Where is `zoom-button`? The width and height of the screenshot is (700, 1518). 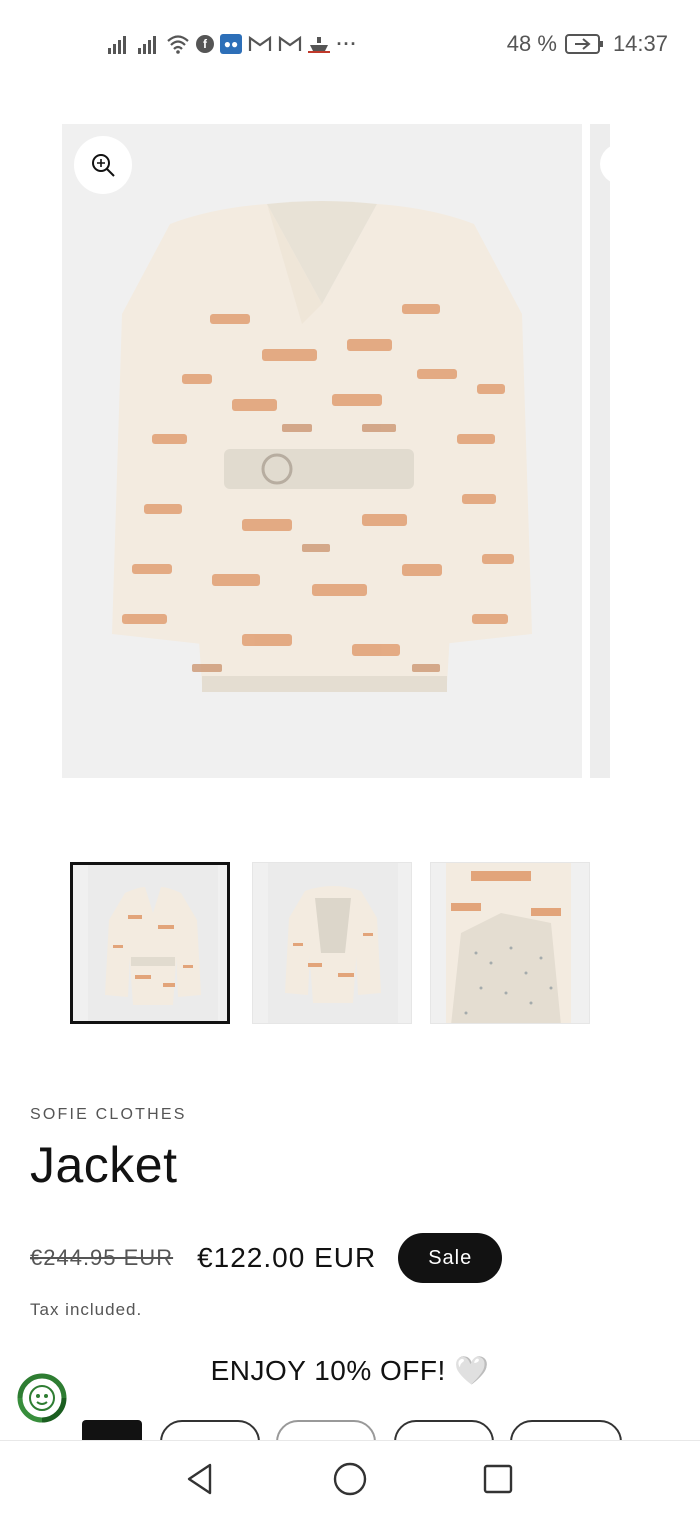
zoom-button is located at coordinates (103, 165).